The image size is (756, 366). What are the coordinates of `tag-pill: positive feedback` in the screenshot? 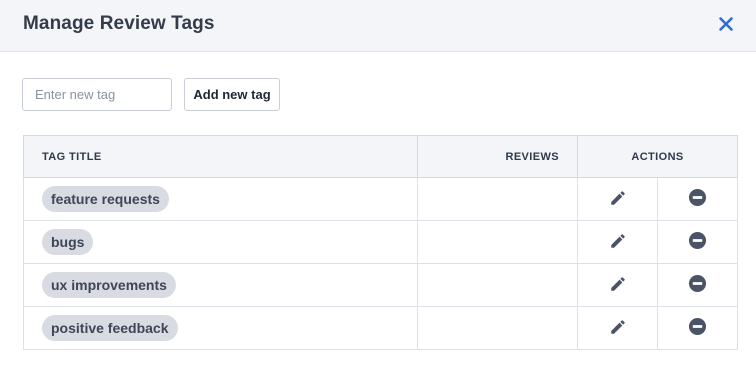 It's located at (110, 328).